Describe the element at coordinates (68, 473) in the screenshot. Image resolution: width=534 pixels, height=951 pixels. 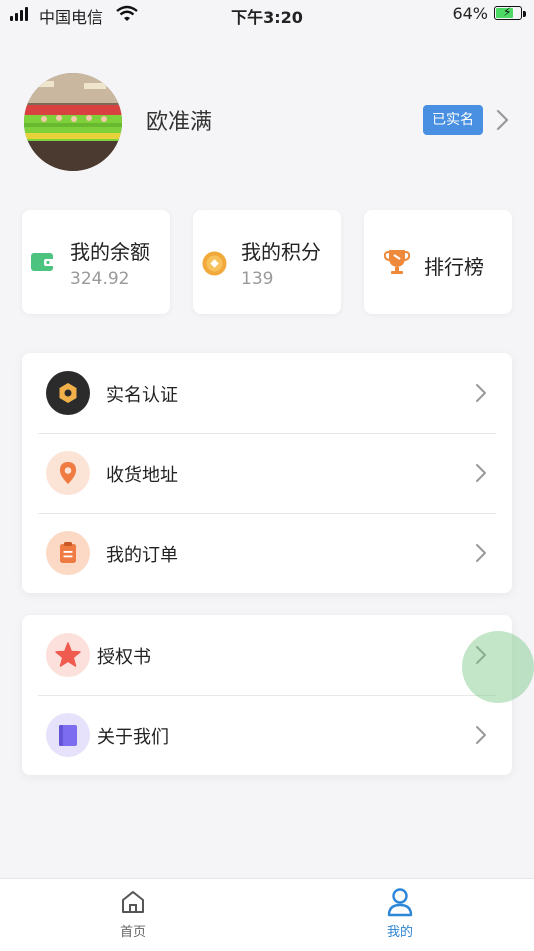
I see `location-pin-icon` at that location.